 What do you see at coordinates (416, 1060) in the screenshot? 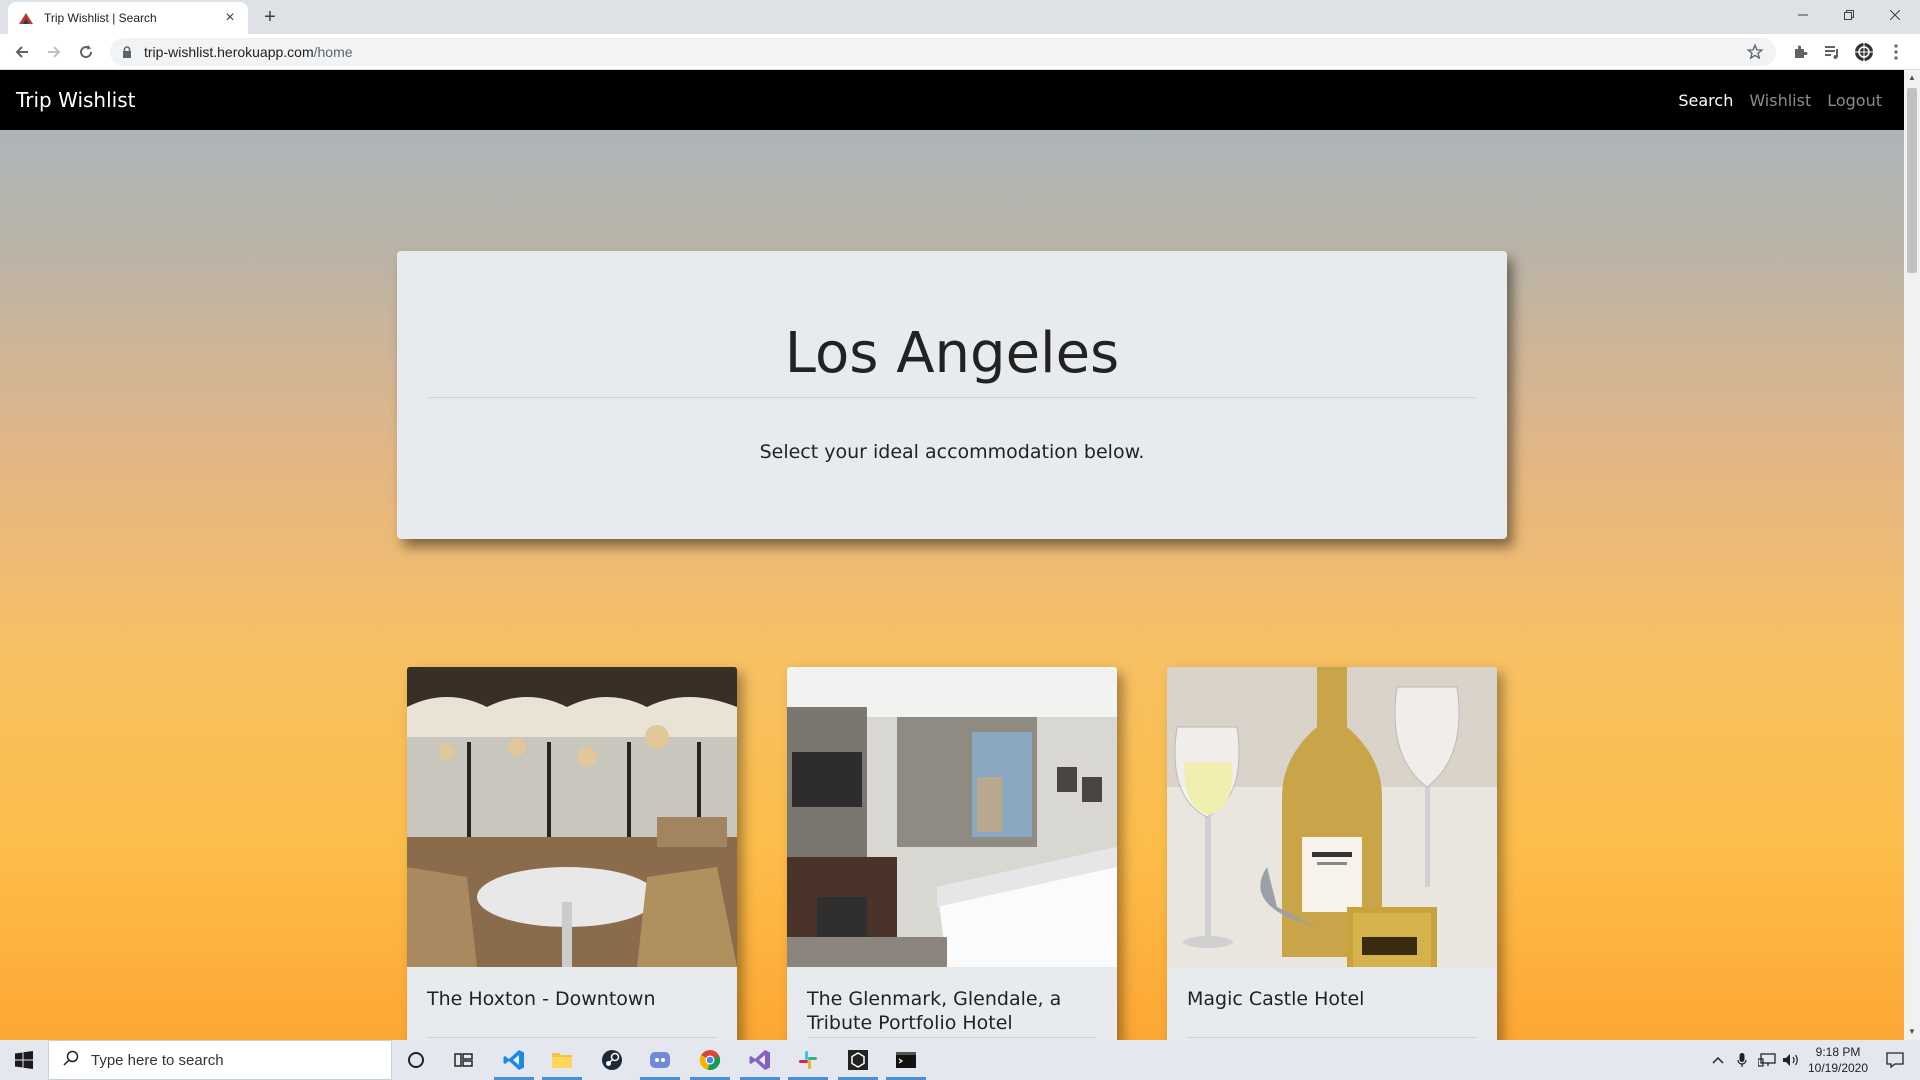
I see `cortana-icon` at bounding box center [416, 1060].